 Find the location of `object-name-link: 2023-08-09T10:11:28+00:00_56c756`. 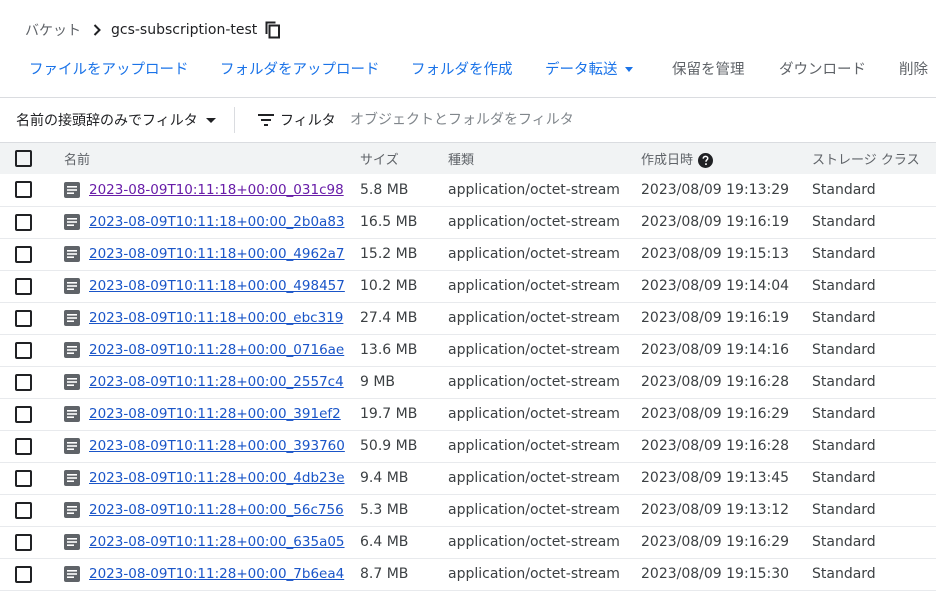

object-name-link: 2023-08-09T10:11:28+00:00_56c756 is located at coordinates (216, 510).